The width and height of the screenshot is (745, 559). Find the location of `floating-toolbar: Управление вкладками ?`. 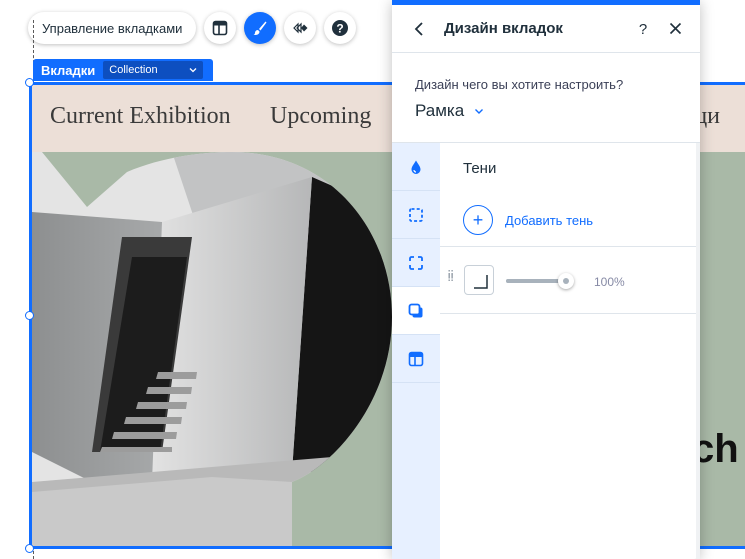

floating-toolbar: Управление вкладками ? is located at coordinates (192, 28).